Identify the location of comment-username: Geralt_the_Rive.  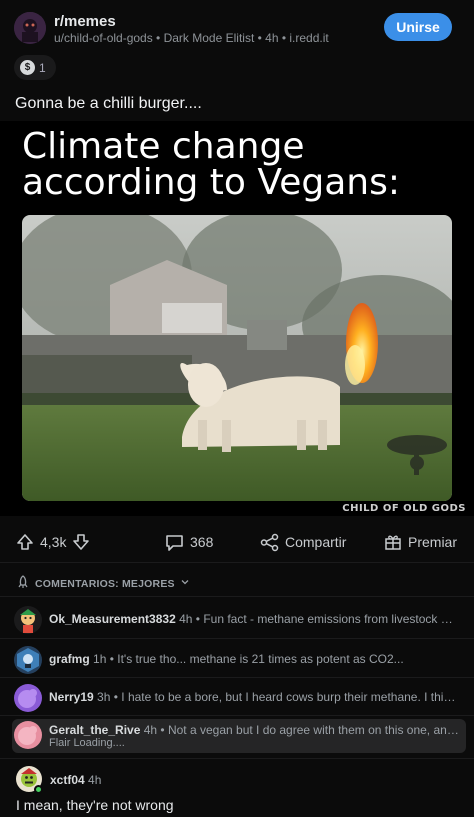
(94, 730).